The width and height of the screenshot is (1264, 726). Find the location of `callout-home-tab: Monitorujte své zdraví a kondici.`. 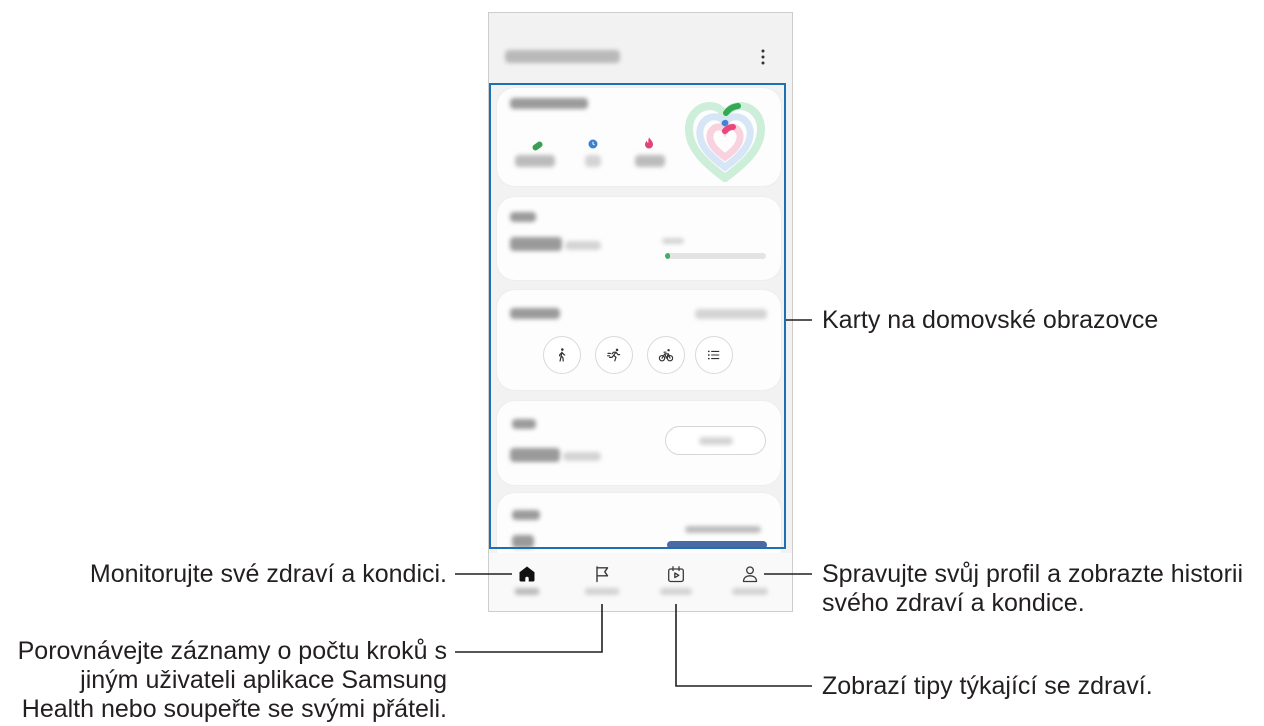

callout-home-tab: Monitorujte své zdraví a kondici. is located at coordinates (268, 574).